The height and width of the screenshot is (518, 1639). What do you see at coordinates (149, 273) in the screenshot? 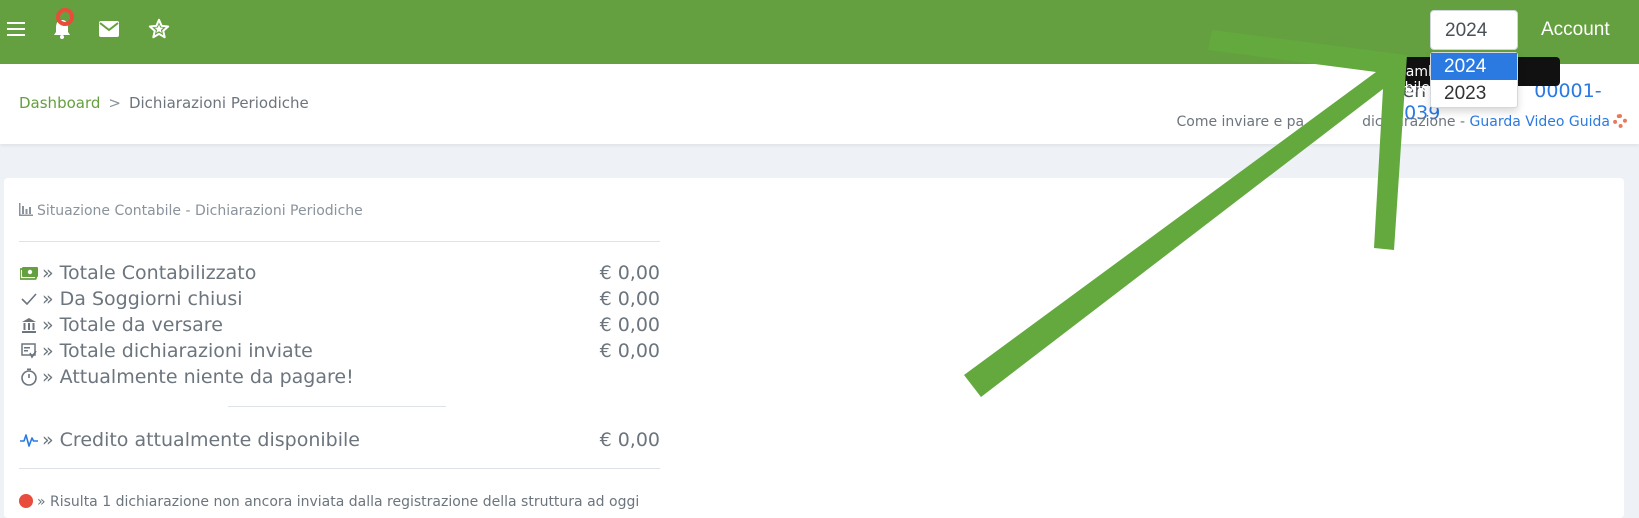
I see `row-label: » Totale Contabilizzato` at bounding box center [149, 273].